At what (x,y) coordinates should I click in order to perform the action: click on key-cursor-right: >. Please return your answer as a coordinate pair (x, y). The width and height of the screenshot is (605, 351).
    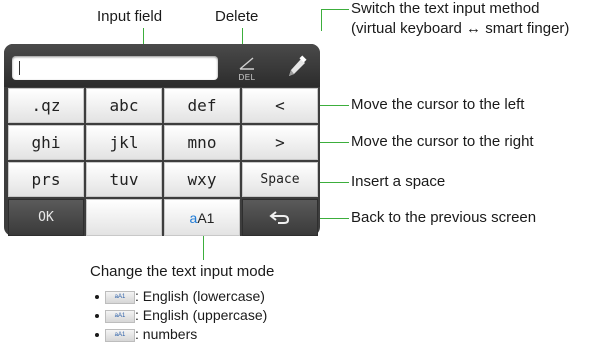
    Looking at the image, I should click on (280, 142).